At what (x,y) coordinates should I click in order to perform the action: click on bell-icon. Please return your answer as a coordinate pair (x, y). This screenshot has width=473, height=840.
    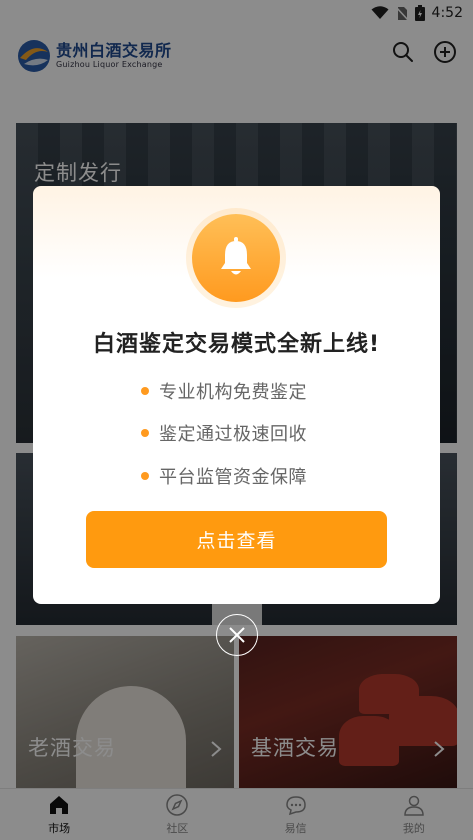
    Looking at the image, I should click on (236, 256).